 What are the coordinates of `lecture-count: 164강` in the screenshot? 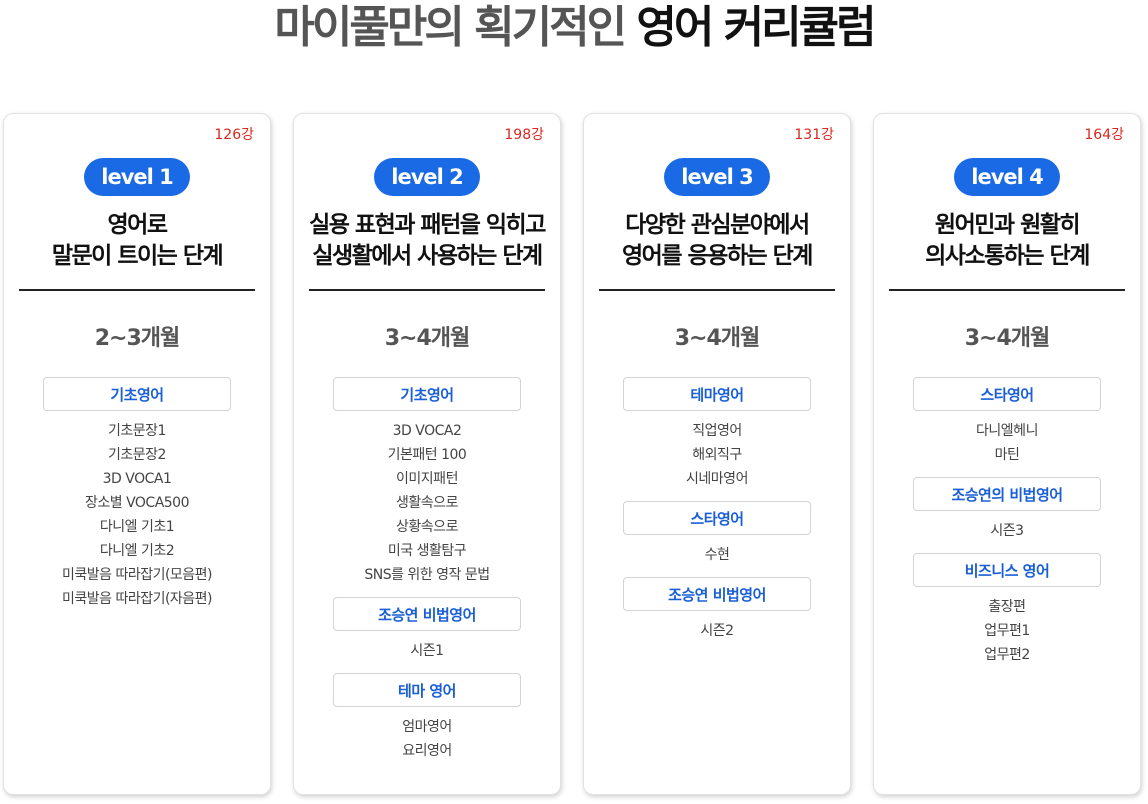 It's located at (1104, 135).